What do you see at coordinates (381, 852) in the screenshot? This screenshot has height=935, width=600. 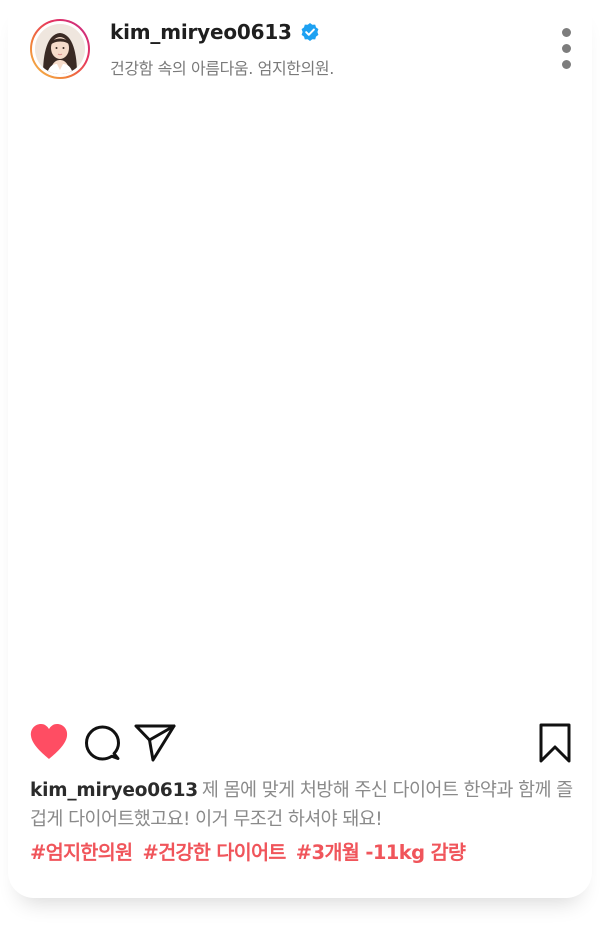 I see `hashtag: #3개월 -11kg 감량` at bounding box center [381, 852].